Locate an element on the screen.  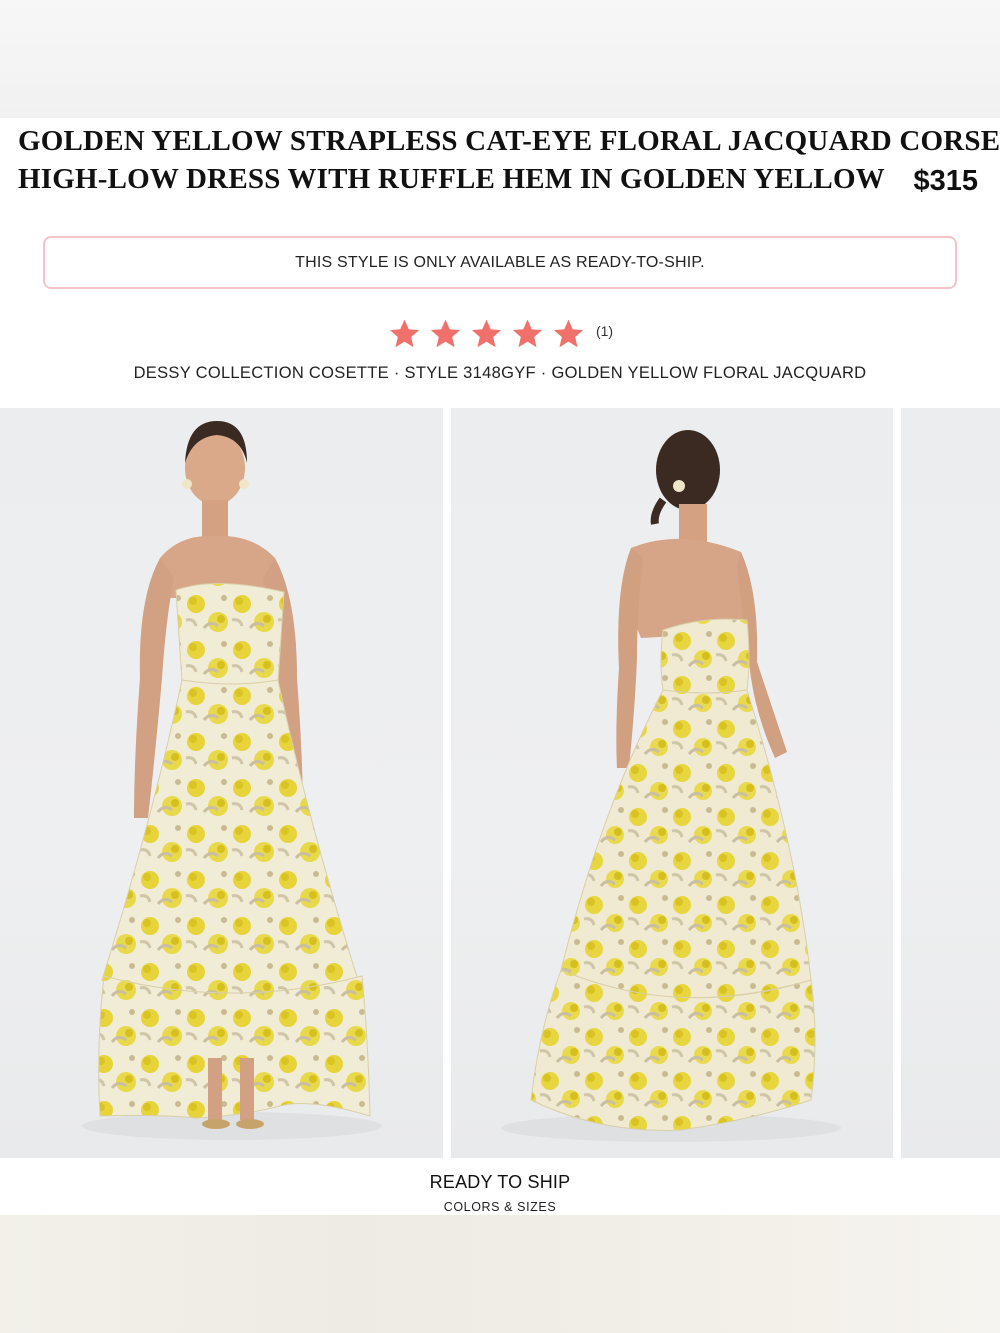
bottom-band is located at coordinates (500, 1274).